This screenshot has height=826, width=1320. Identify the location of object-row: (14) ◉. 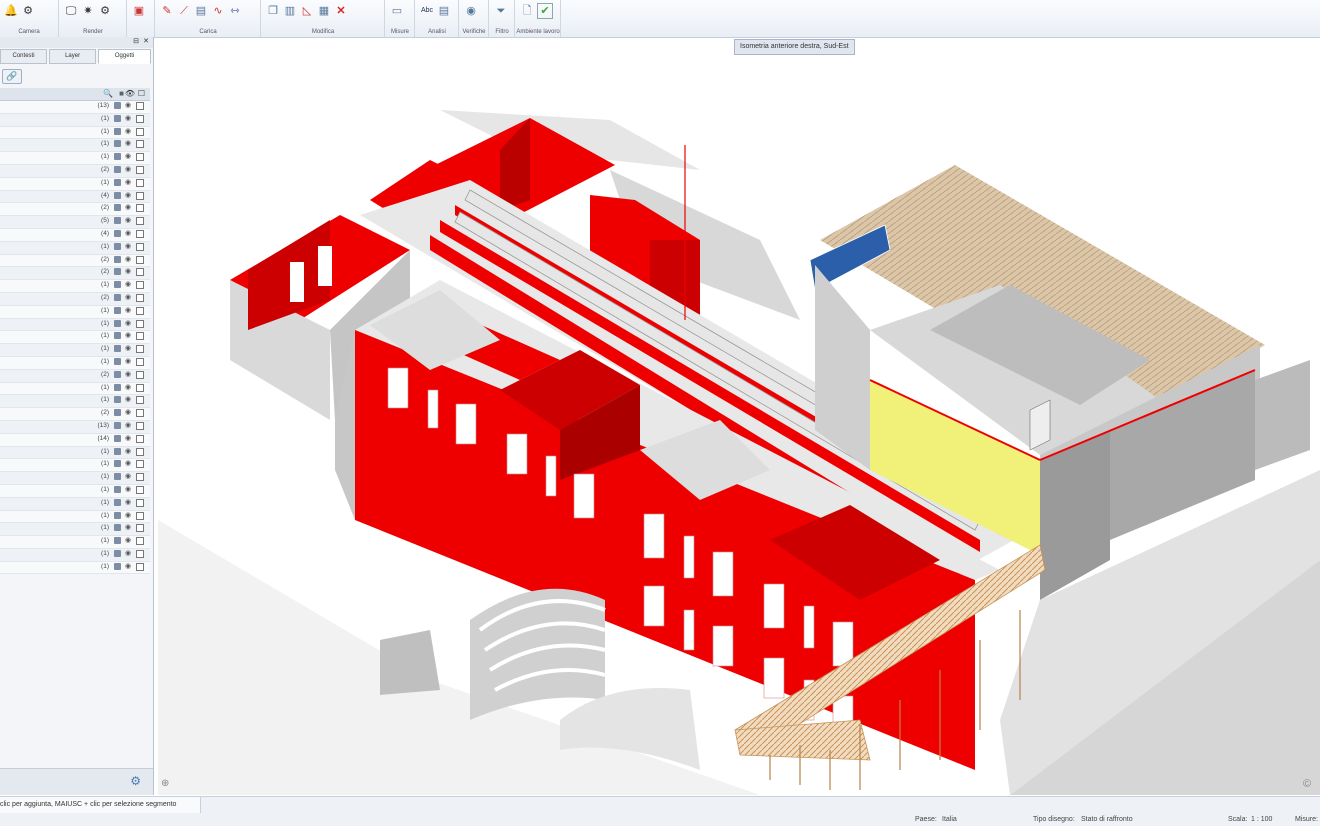
(75, 440).